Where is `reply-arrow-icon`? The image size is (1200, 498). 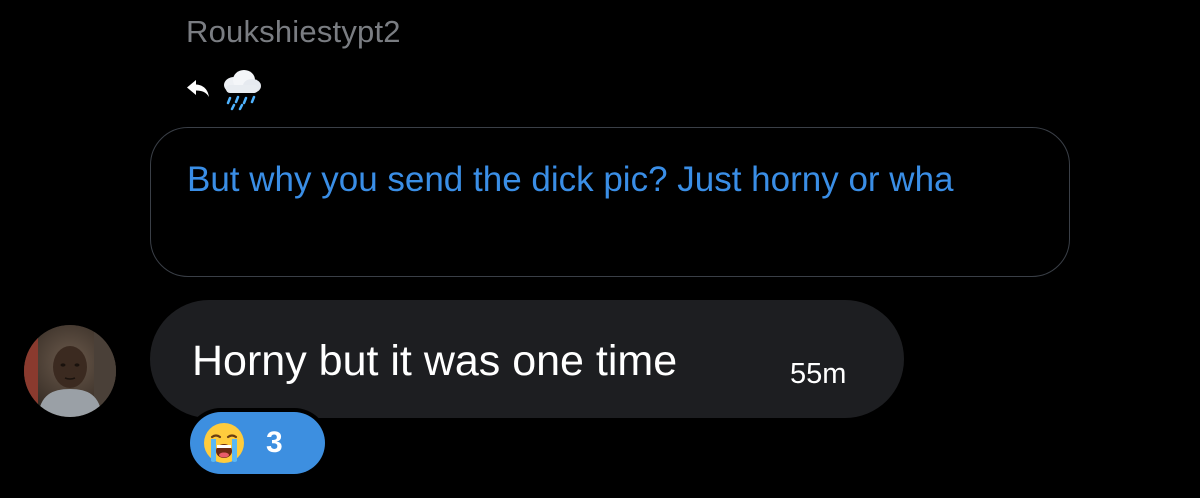
reply-arrow-icon is located at coordinates (198, 88).